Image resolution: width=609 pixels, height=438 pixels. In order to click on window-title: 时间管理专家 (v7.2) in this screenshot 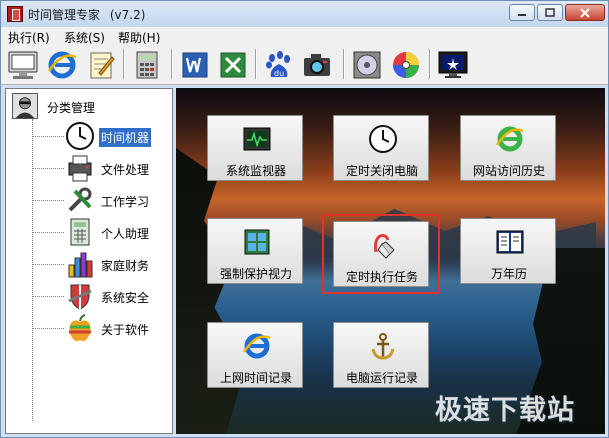, I will do `click(86, 14)`.